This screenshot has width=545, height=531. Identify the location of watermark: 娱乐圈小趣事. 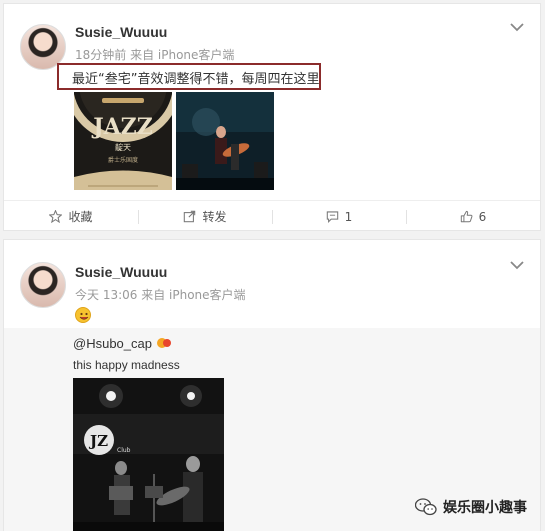
(471, 507).